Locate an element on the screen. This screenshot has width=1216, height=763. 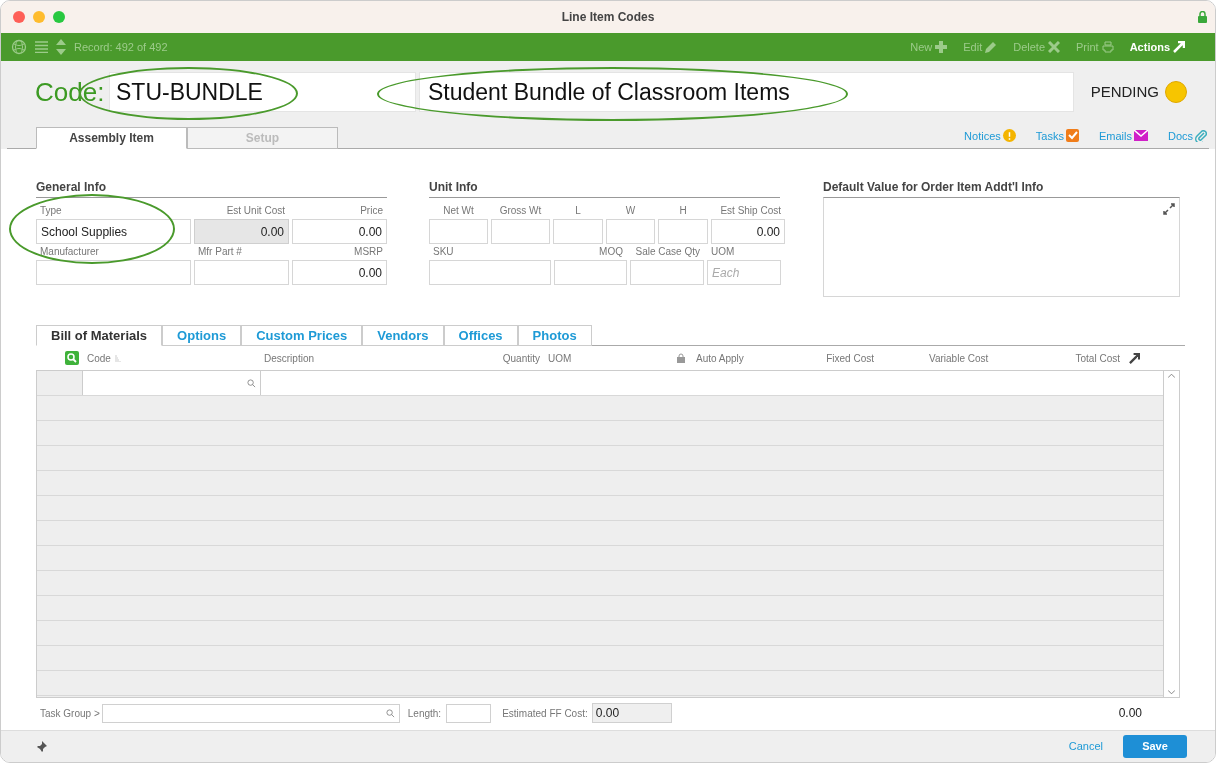
code-field: STU-BUNDLE is located at coordinates (262, 92).